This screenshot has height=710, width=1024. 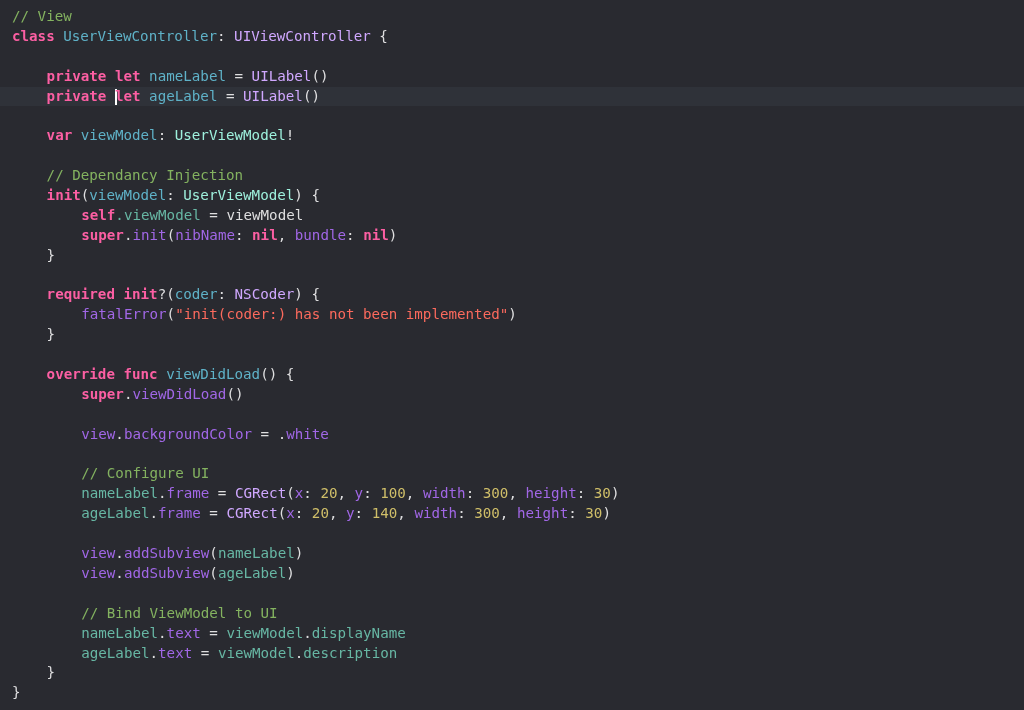 What do you see at coordinates (205, 434) in the screenshot?
I see `code-line: view.backgroundColor = .white` at bounding box center [205, 434].